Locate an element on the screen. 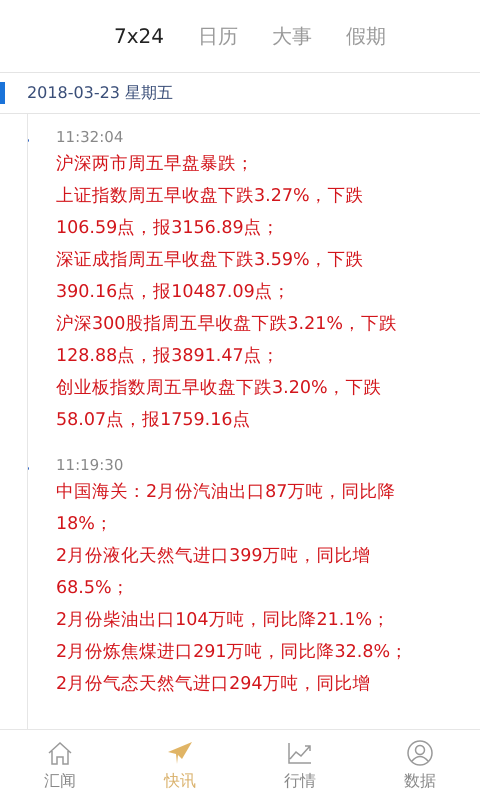 This screenshot has width=480, height=800. nav-item: 快讯 is located at coordinates (180, 765).